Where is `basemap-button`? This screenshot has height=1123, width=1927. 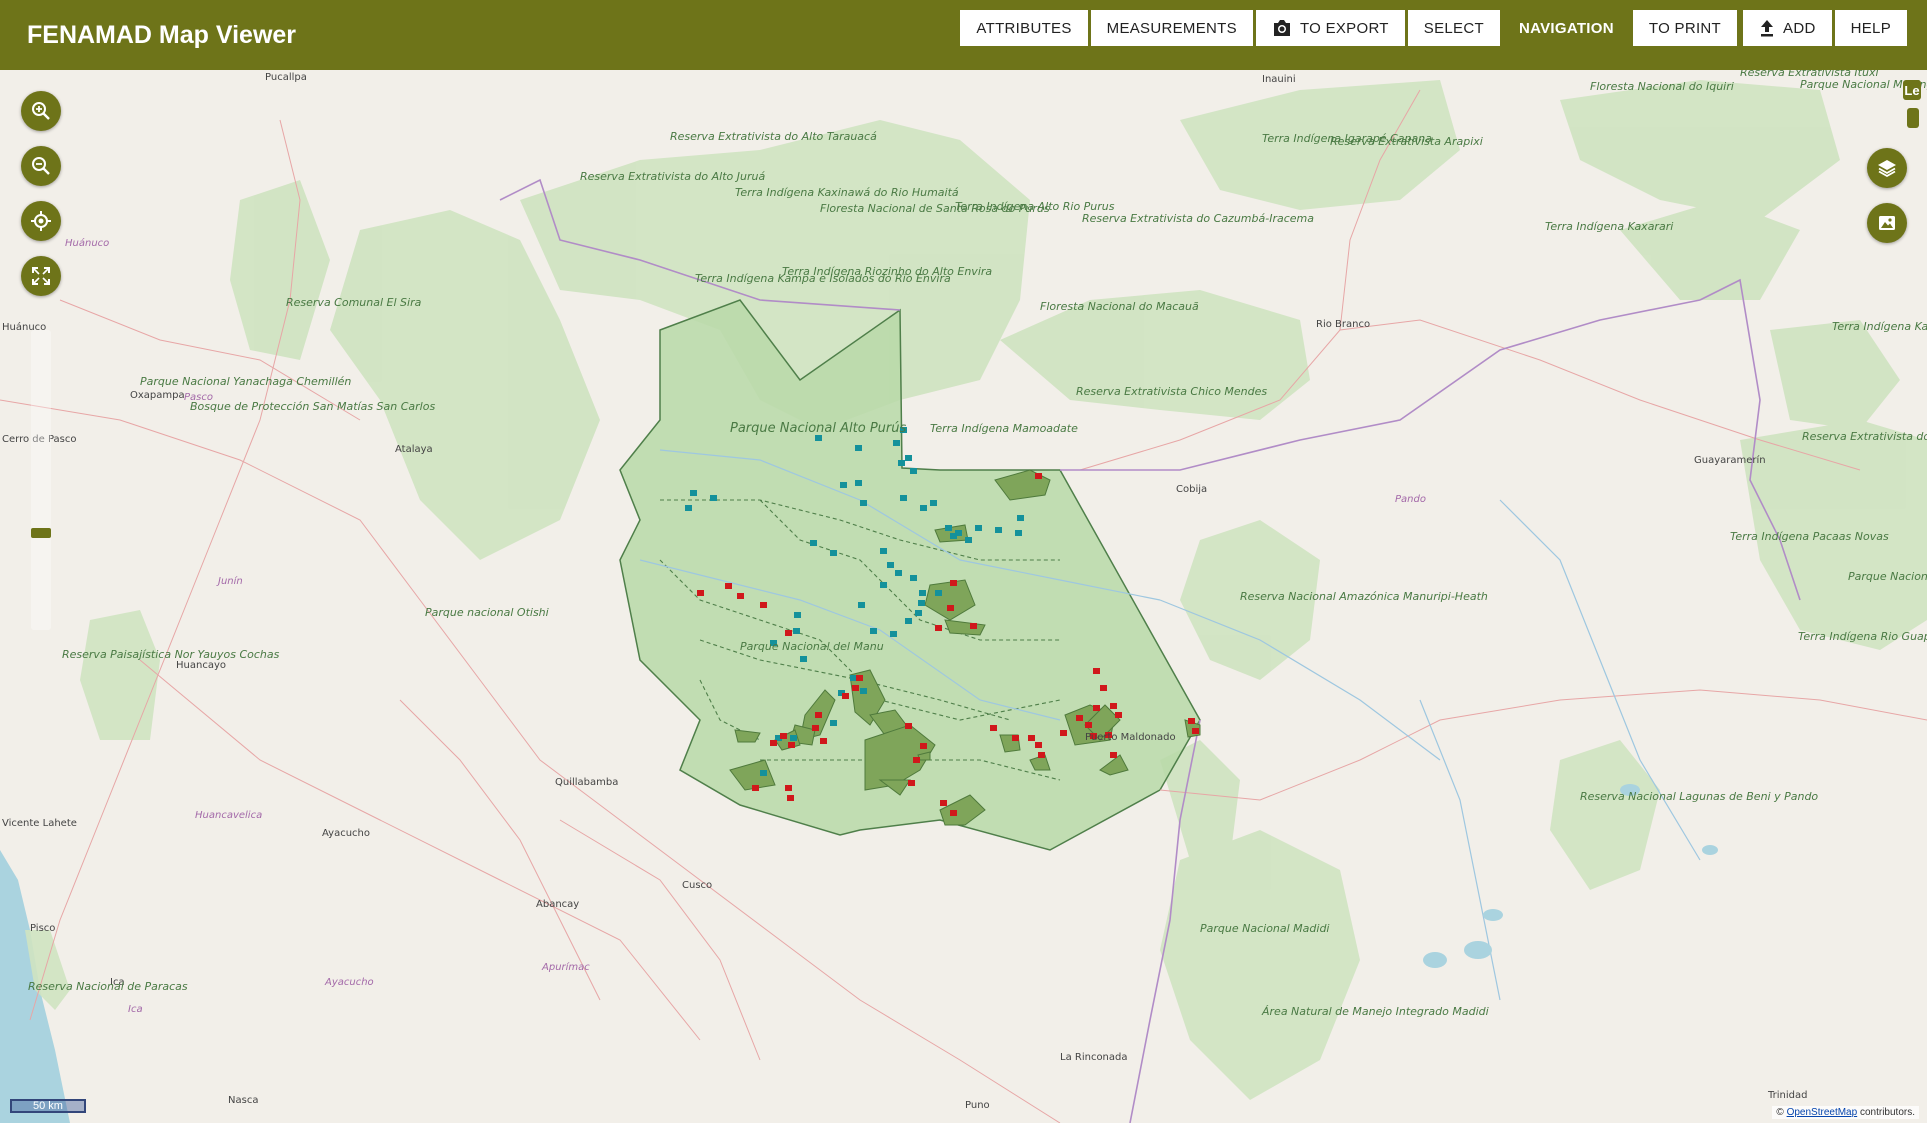 basemap-button is located at coordinates (1887, 223).